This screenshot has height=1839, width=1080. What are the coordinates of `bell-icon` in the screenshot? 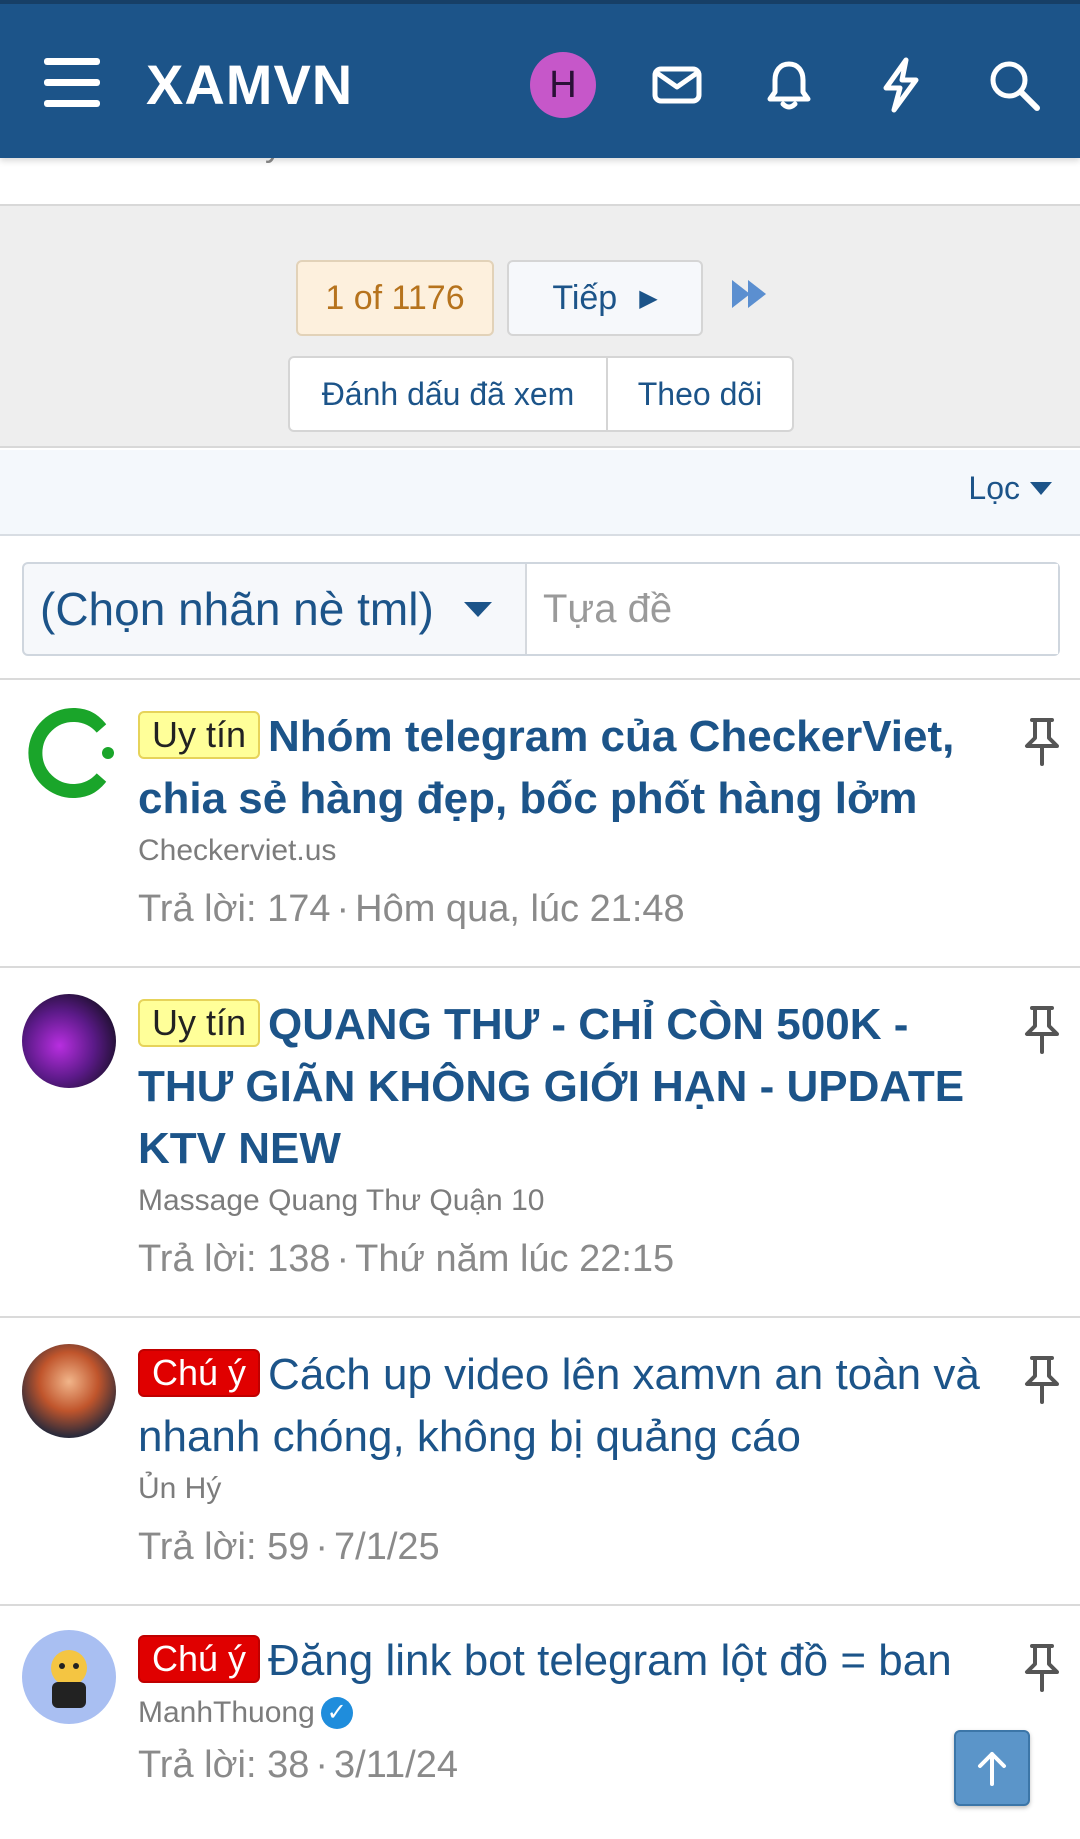 It's located at (789, 85).